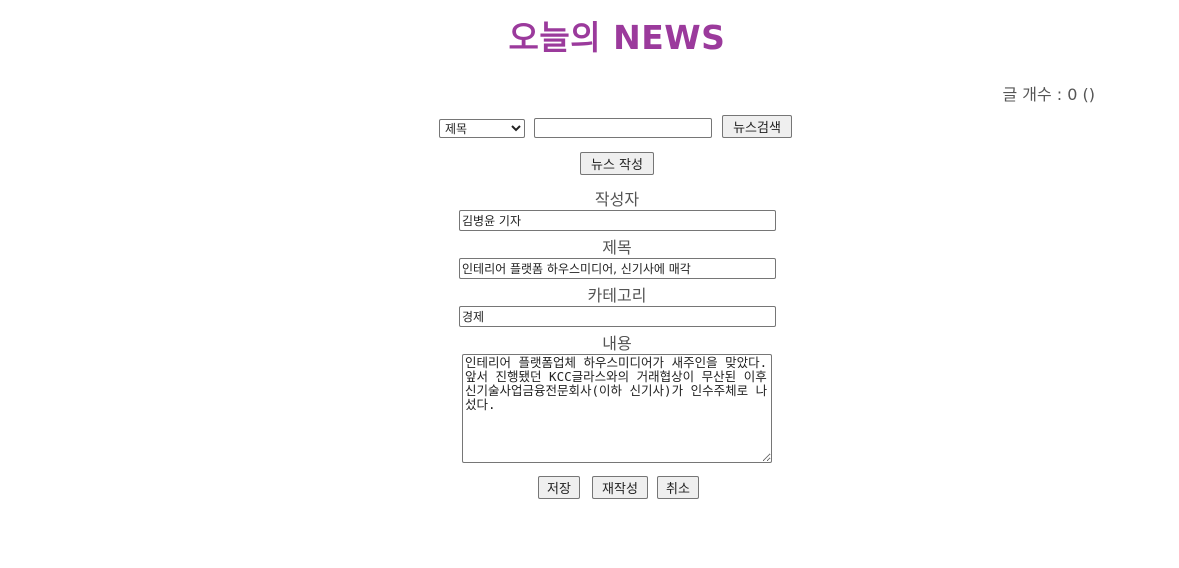 The width and height of the screenshot is (1179, 568). I want to click on category-label: 카테고리, so click(617, 295).